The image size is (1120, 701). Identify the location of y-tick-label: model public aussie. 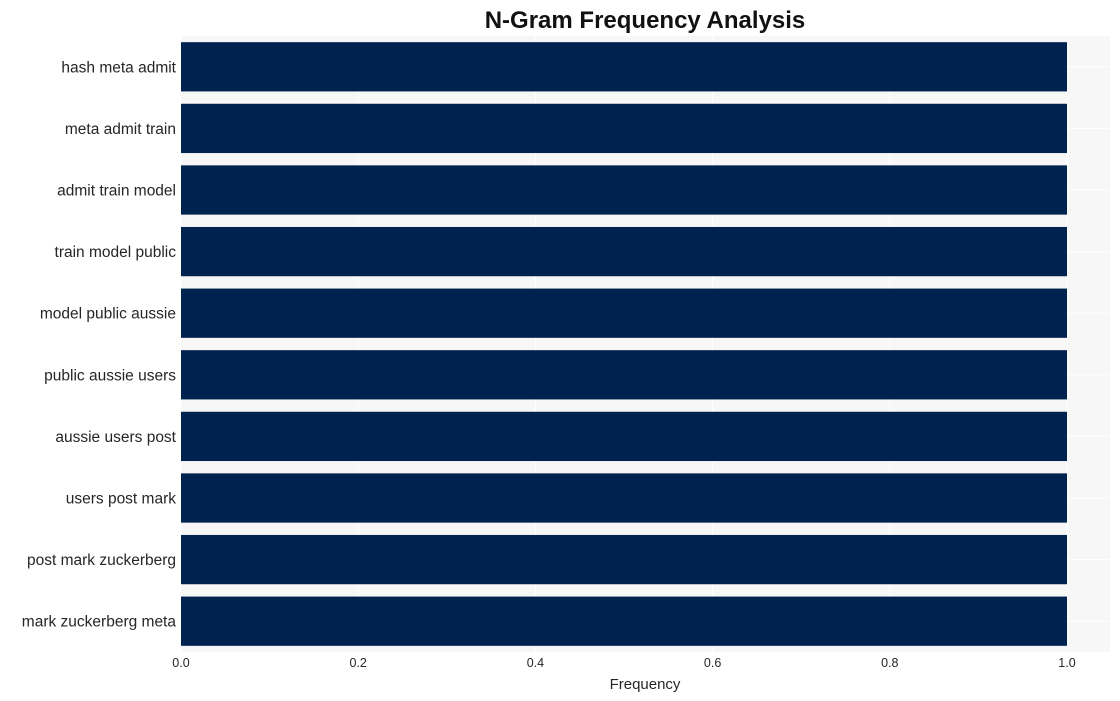
(108, 314).